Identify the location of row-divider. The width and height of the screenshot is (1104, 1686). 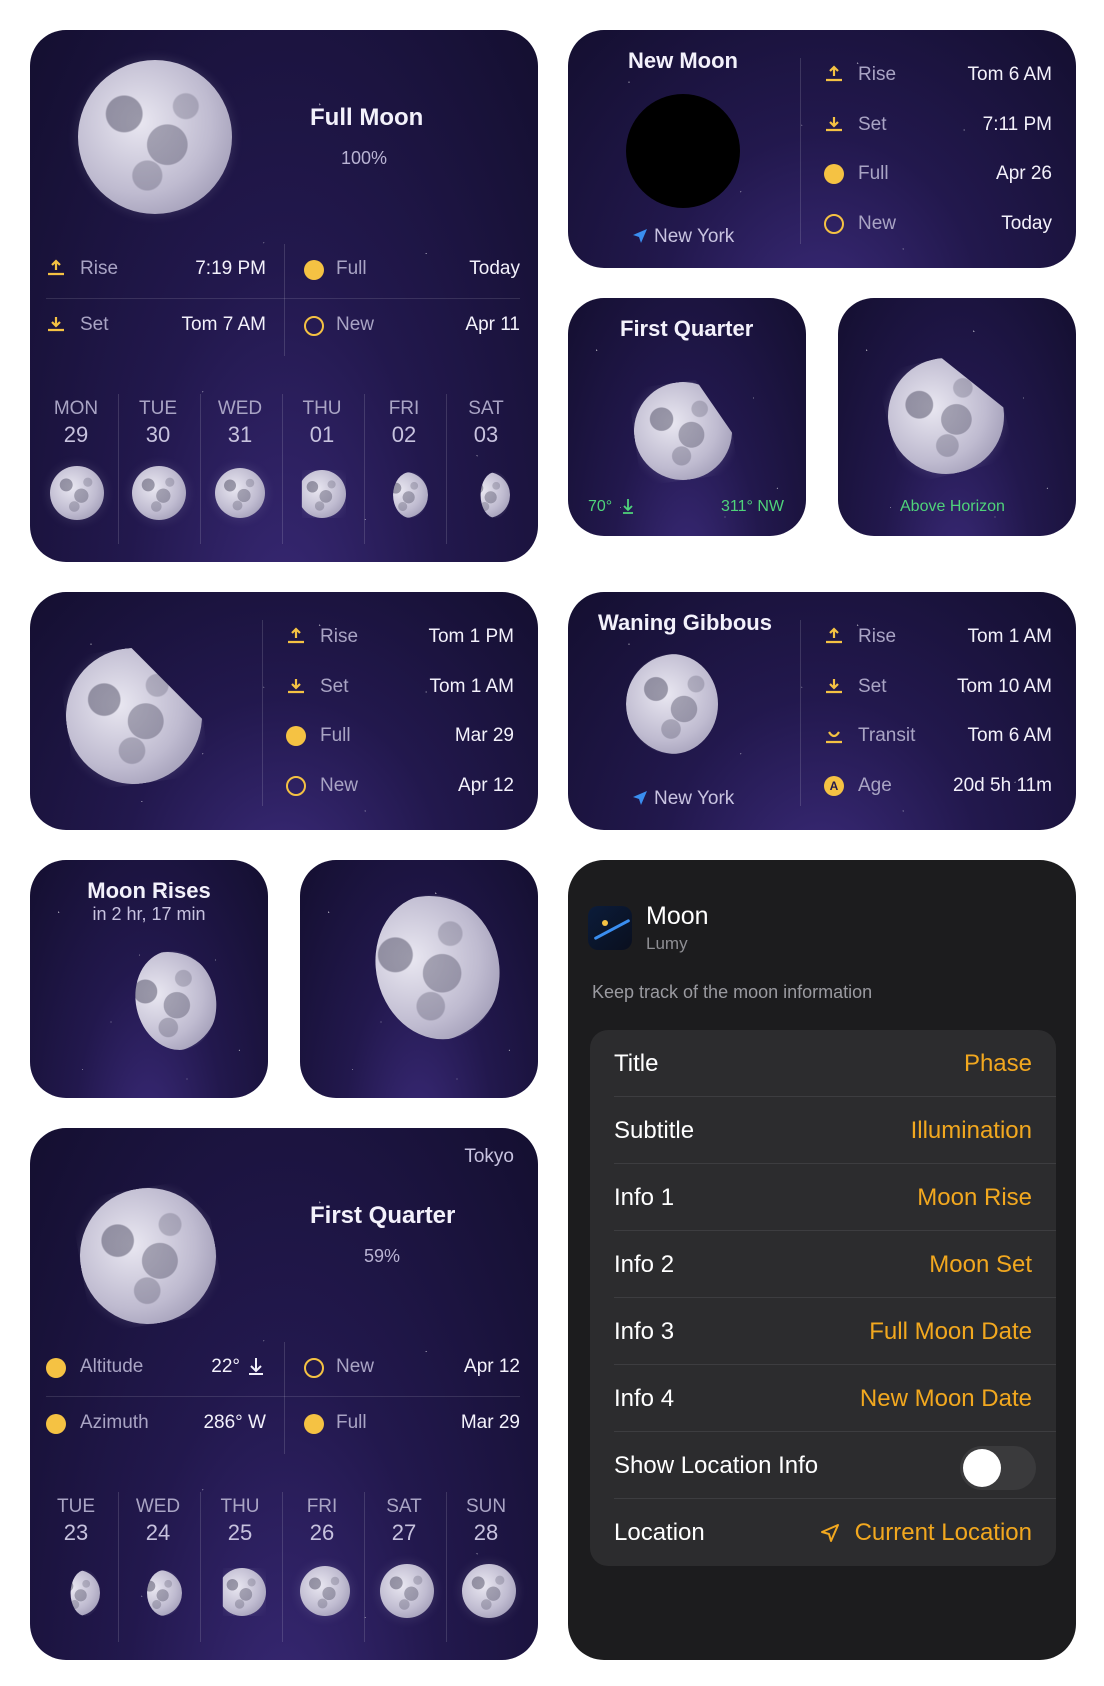
(283, 298).